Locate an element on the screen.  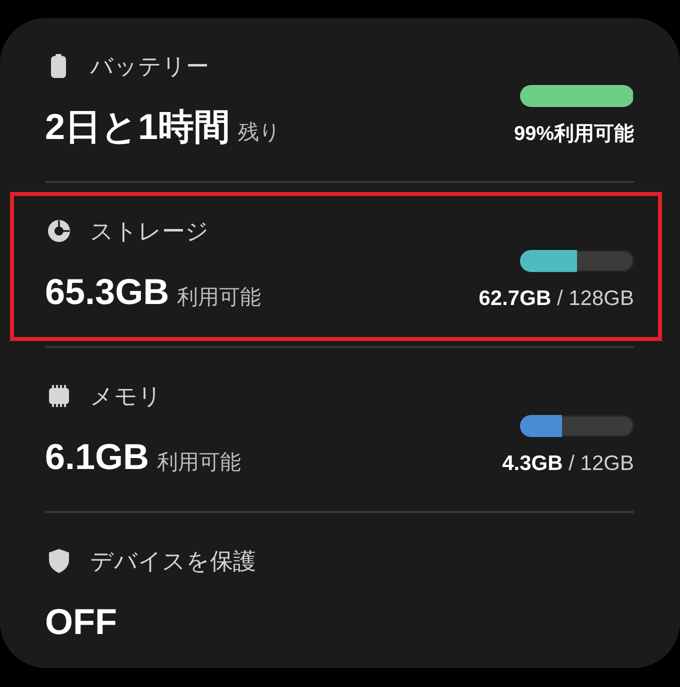
section-title: バッテリー is located at coordinates (149, 66).